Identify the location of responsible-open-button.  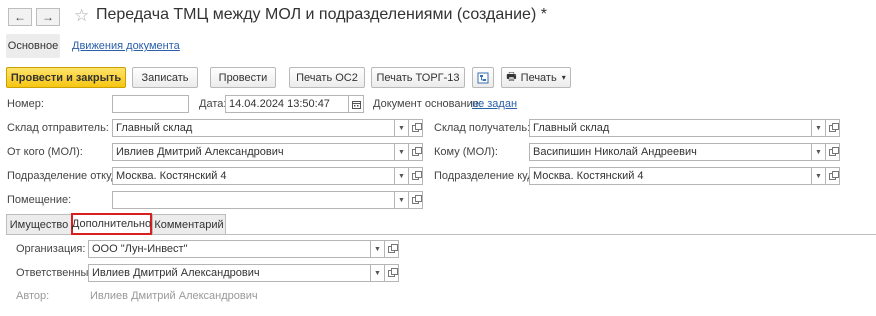
(392, 273).